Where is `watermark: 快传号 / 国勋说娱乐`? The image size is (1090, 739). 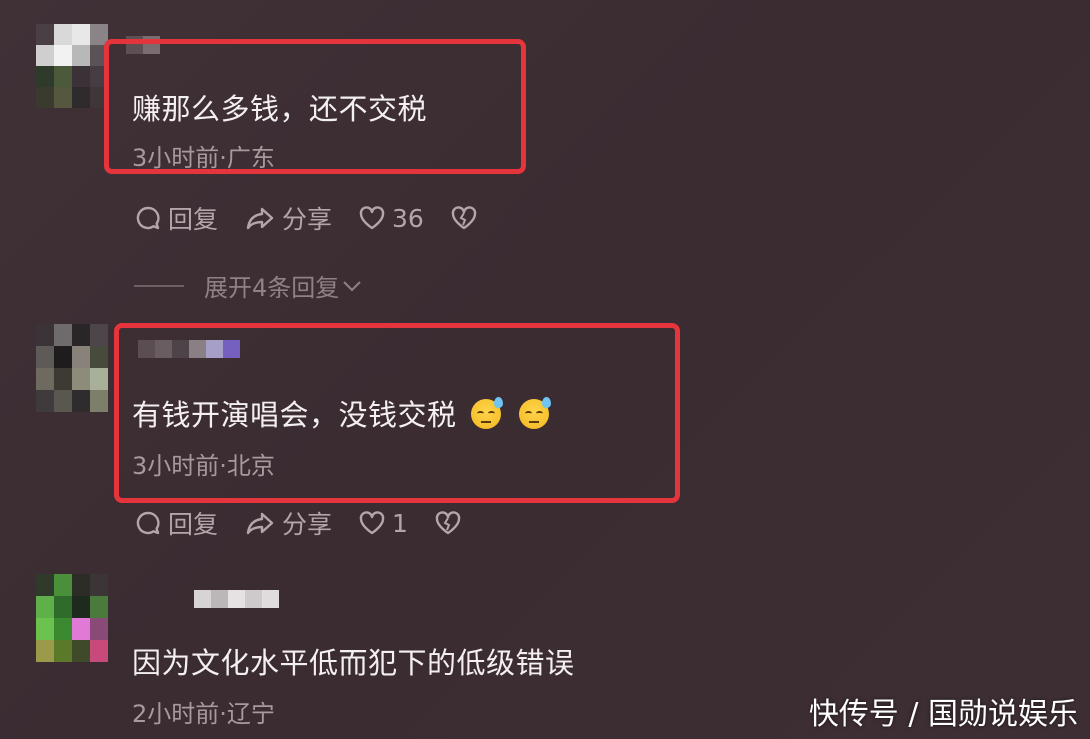
watermark: 快传号 / 国勋说娱乐 is located at coordinates (943, 714).